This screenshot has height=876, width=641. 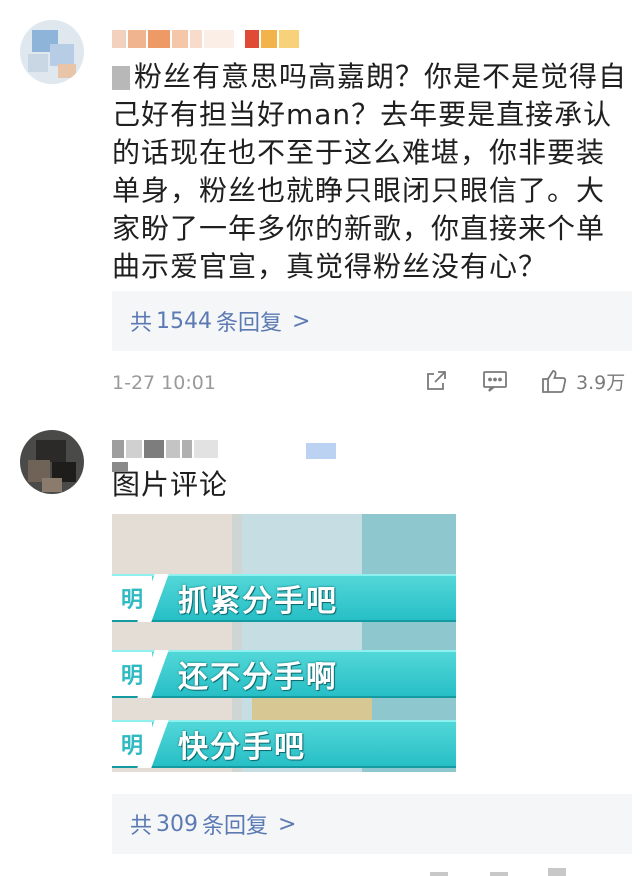 I want to click on caption-bar: 明 抓紧分手吧, so click(x=284, y=598).